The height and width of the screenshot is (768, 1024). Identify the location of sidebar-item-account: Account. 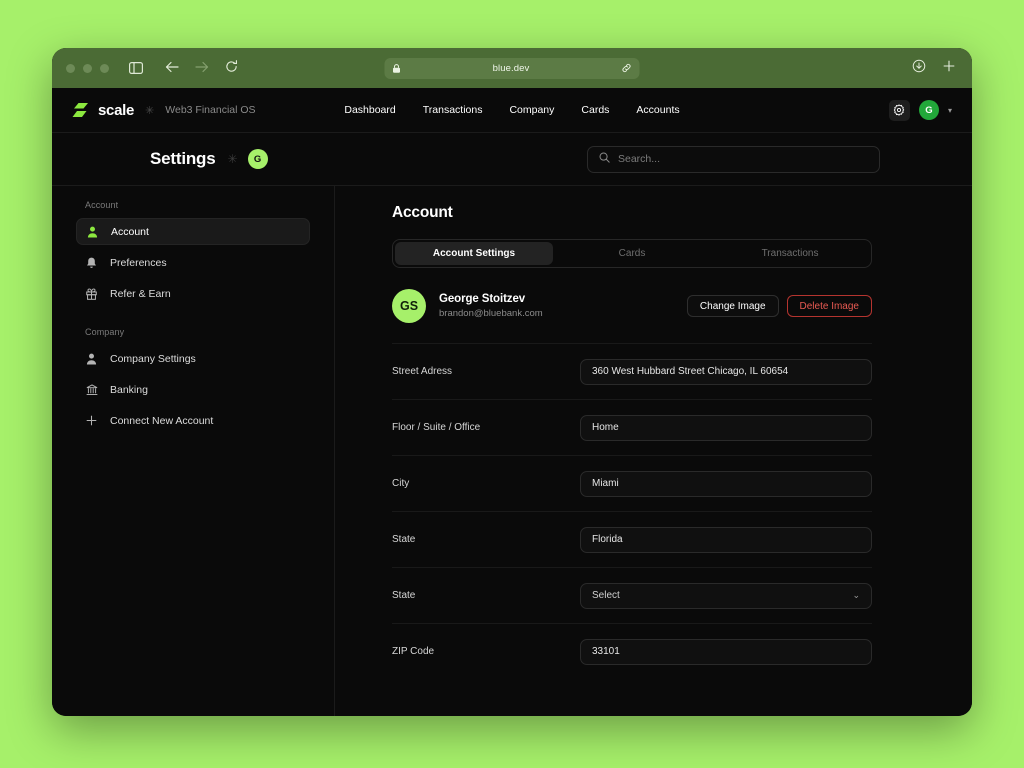
(193, 231).